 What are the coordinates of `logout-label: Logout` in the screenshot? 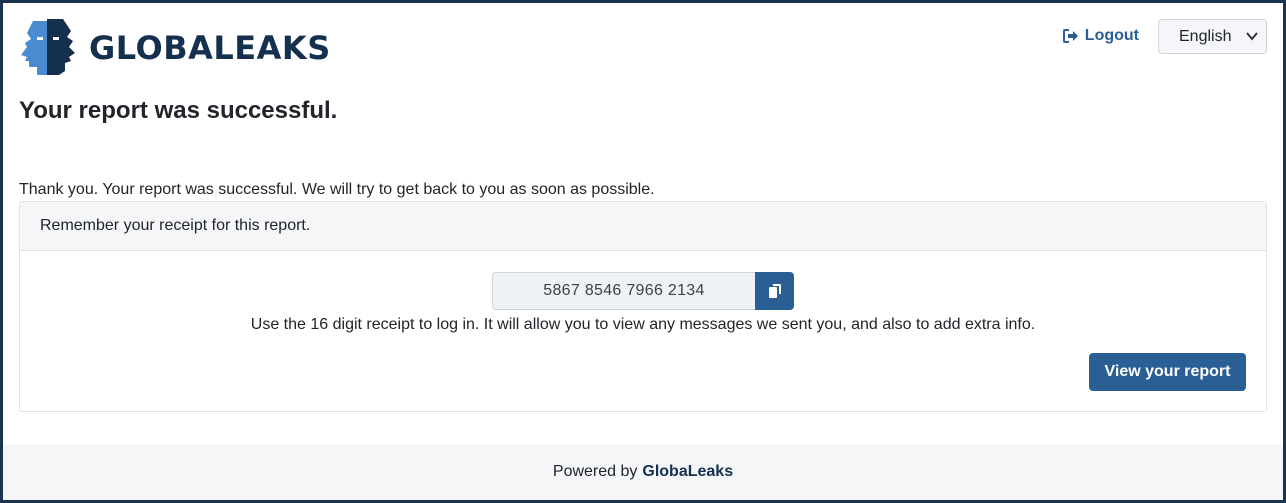 It's located at (1111, 35).